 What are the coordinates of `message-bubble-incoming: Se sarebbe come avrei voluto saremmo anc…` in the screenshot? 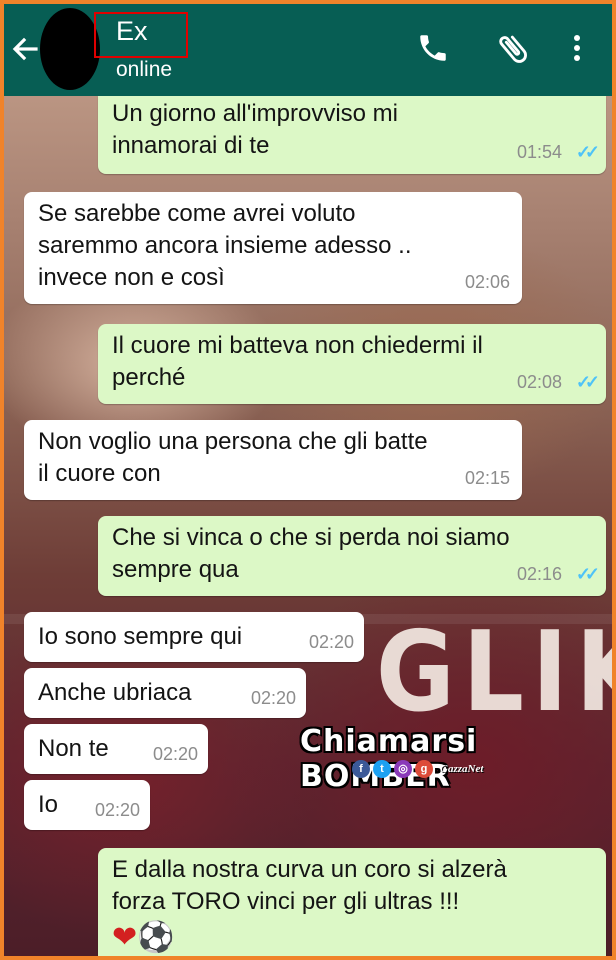 It's located at (273, 248).